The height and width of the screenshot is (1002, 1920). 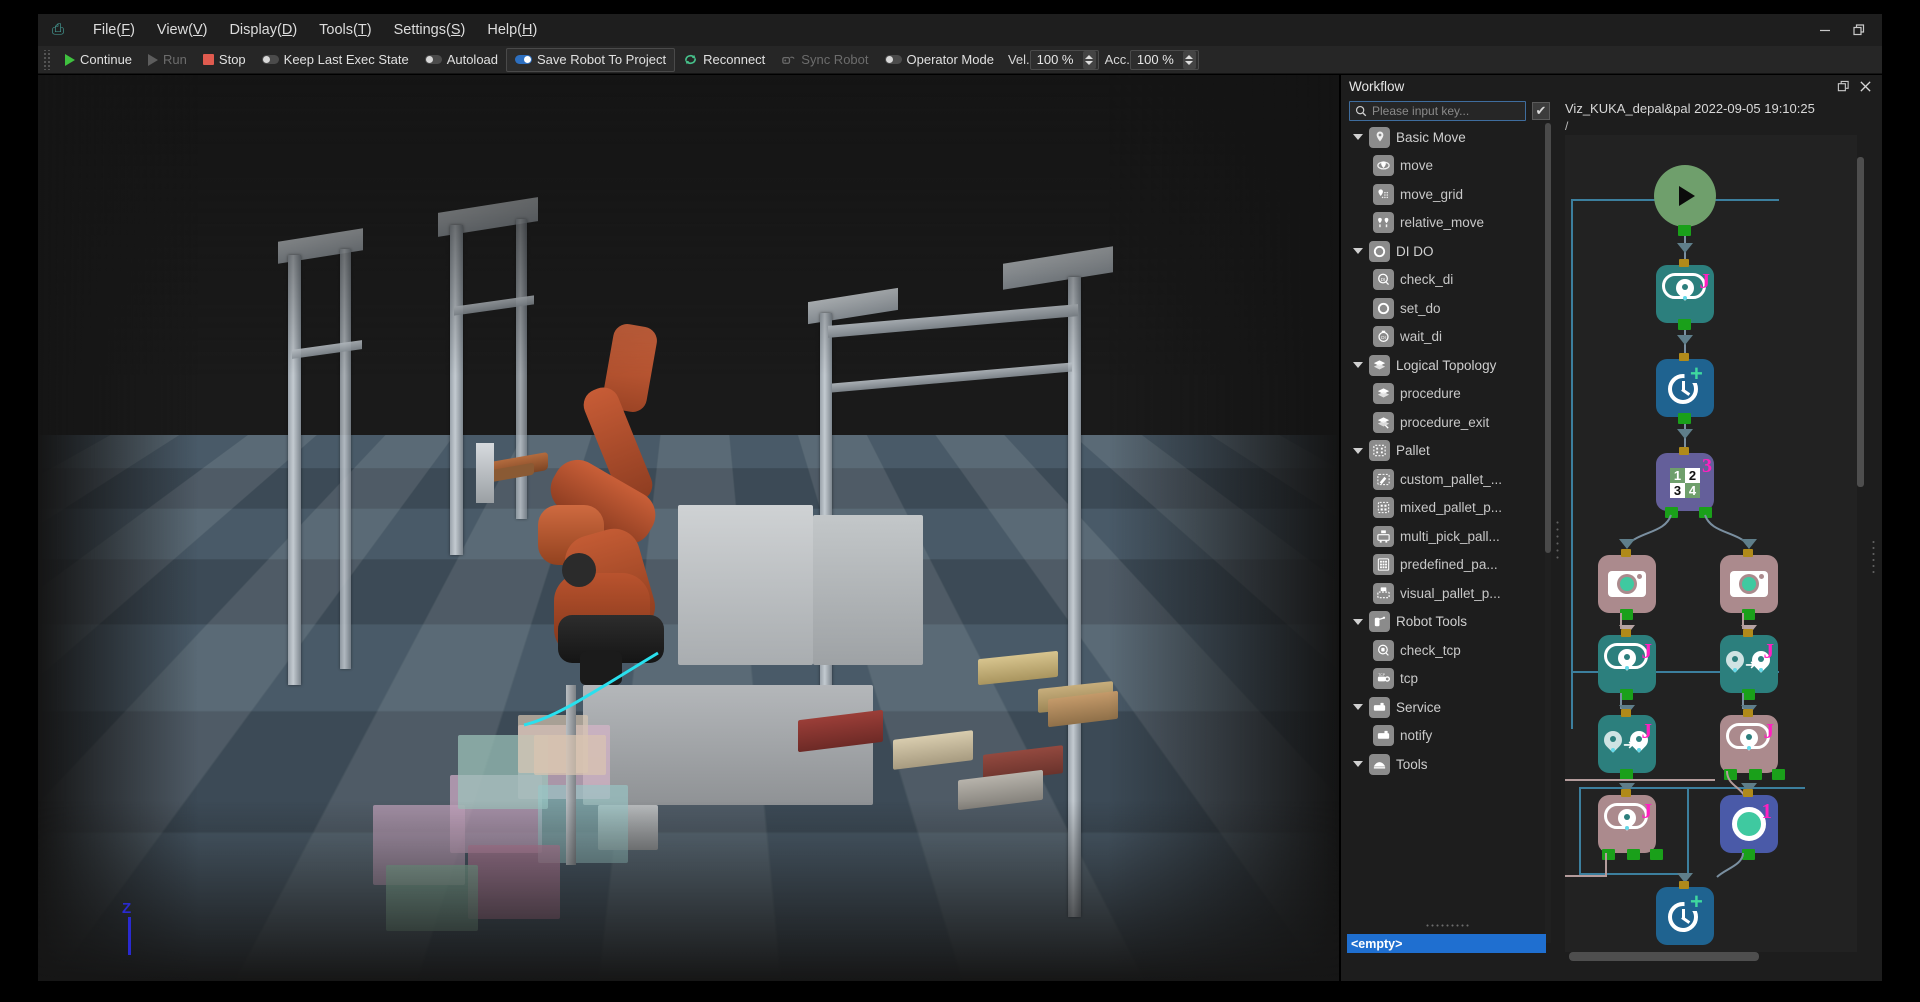 What do you see at coordinates (1626, 713) in the screenshot?
I see `relative-move-node-2-in-port` at bounding box center [1626, 713].